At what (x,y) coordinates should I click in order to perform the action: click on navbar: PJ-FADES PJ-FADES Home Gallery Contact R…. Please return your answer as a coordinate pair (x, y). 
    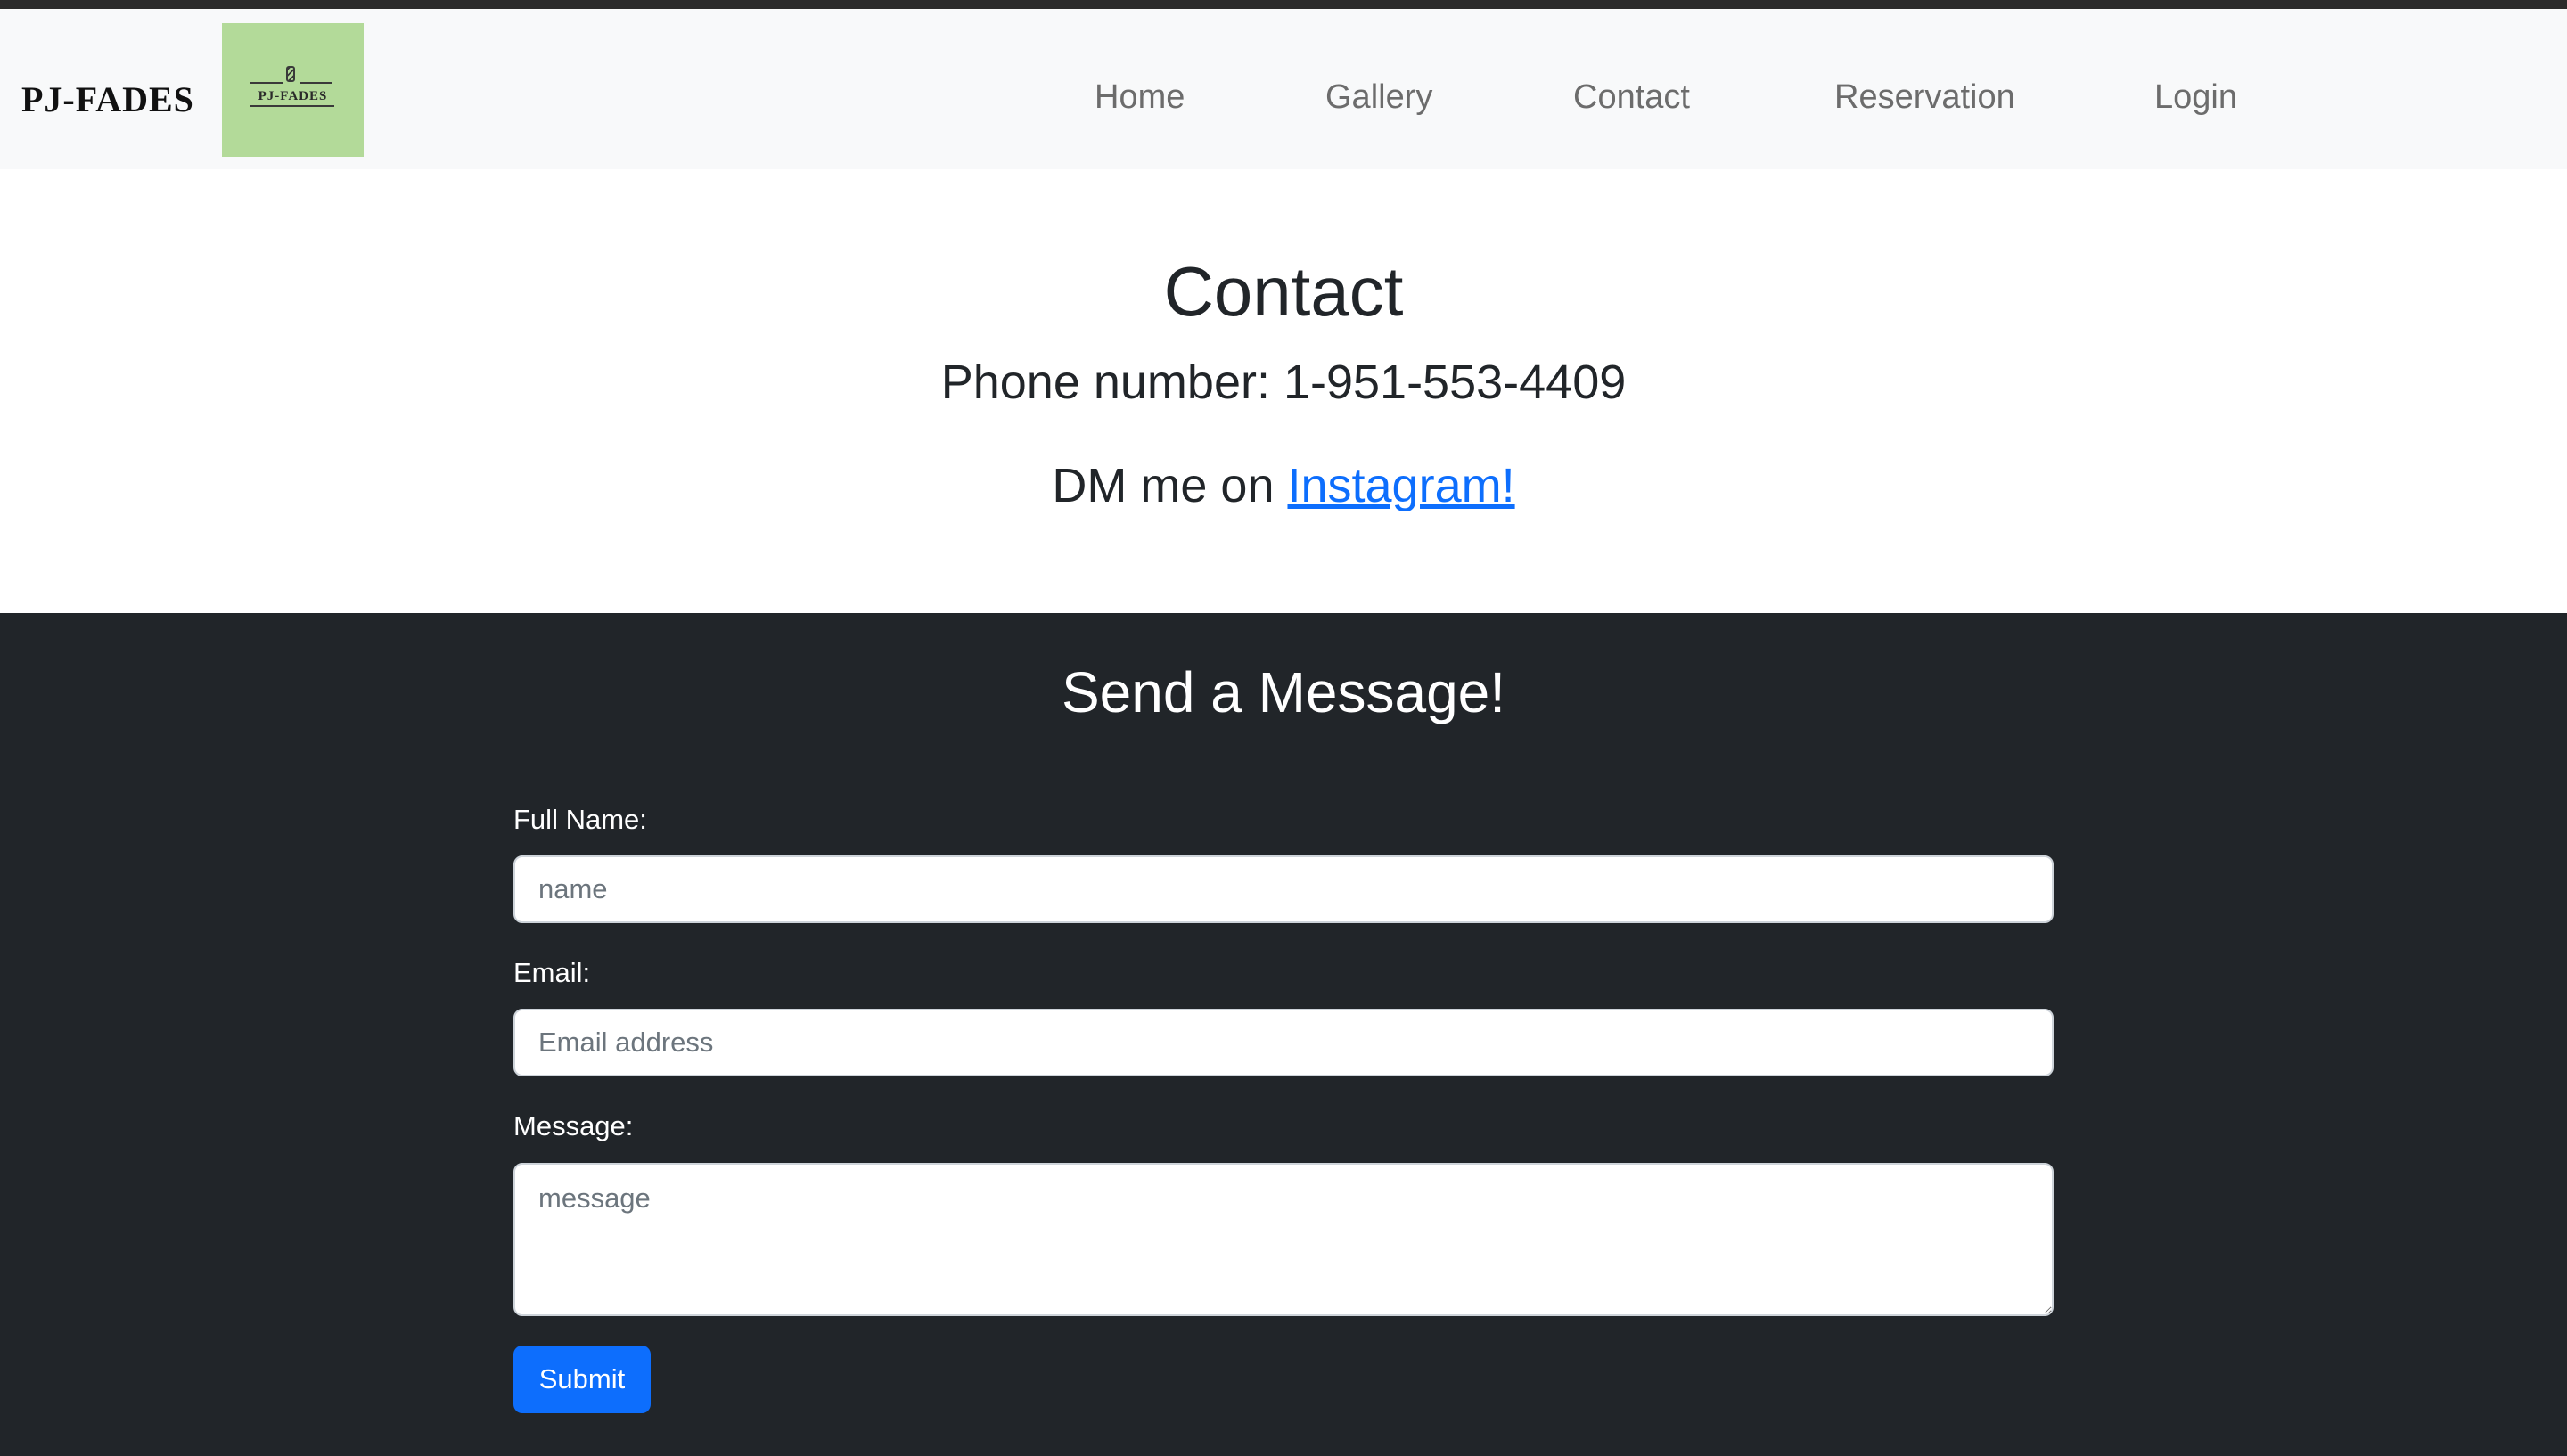
    Looking at the image, I should click on (1283, 89).